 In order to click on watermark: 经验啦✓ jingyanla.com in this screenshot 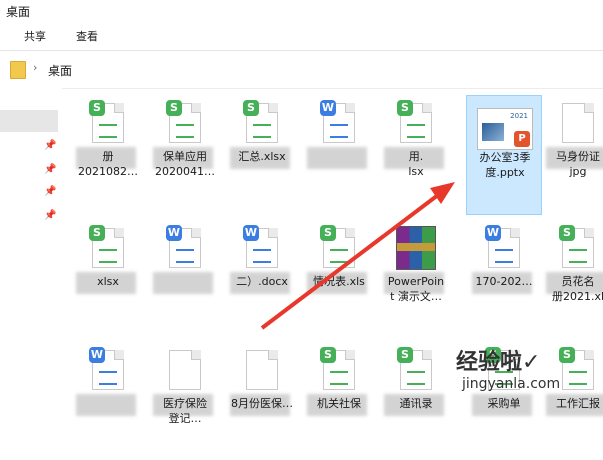, I will do `click(529, 372)`.